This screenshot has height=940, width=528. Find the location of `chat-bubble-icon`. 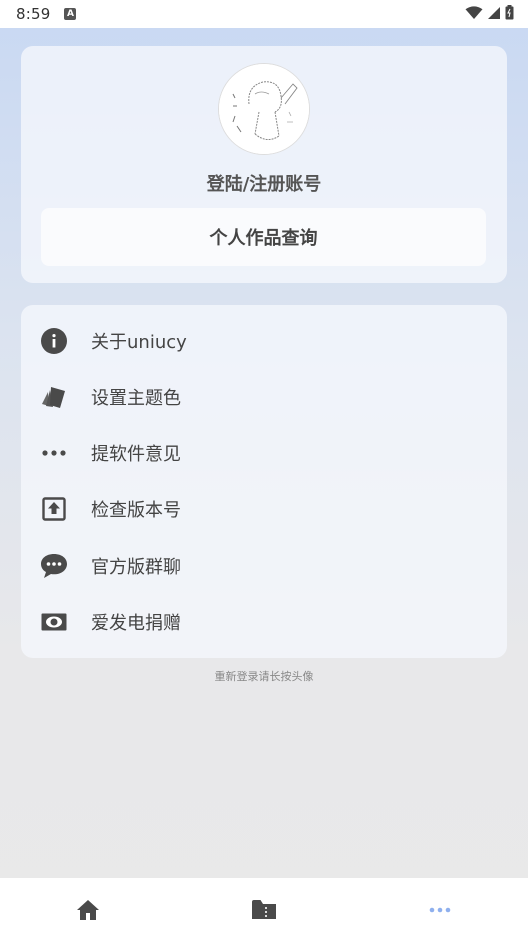

chat-bubble-icon is located at coordinates (54, 566).